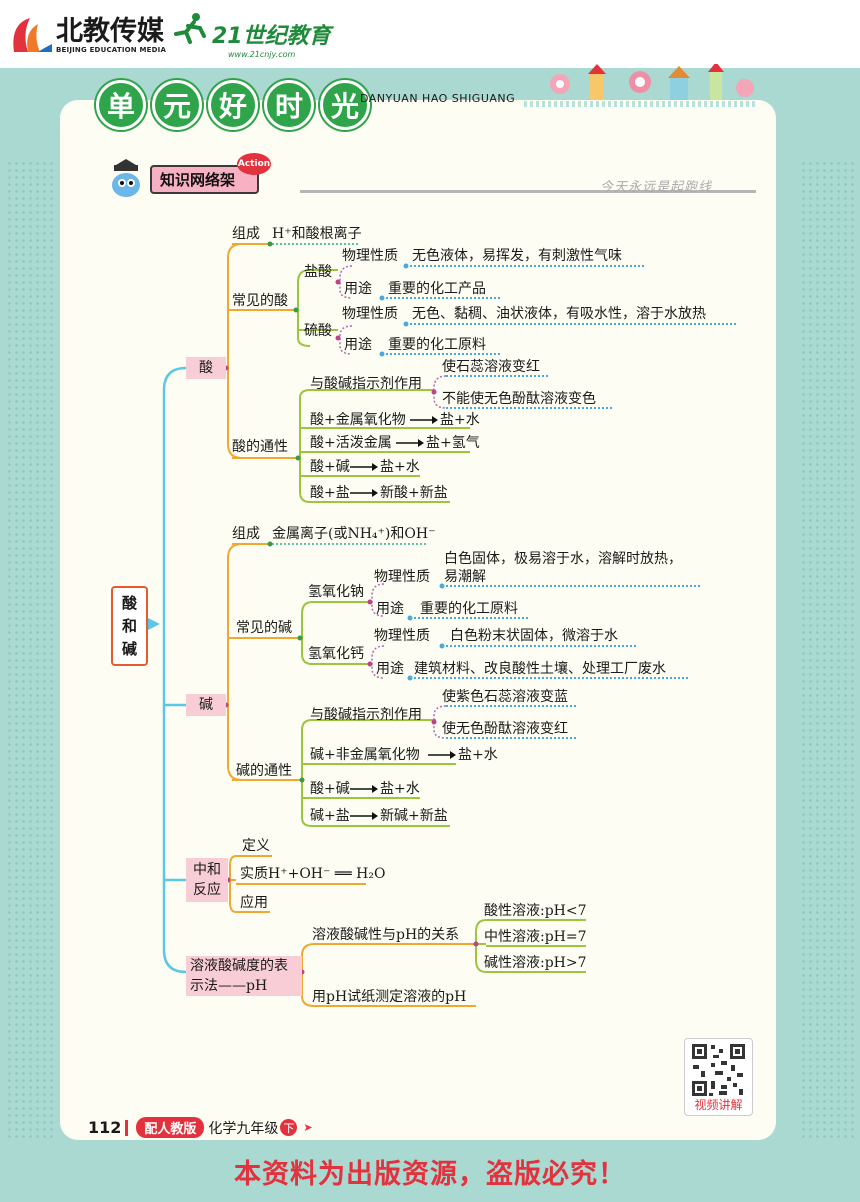  Describe the element at coordinates (535, 911) in the screenshot. I see `ph-acidic: 酸性溶液:pH<7` at that location.